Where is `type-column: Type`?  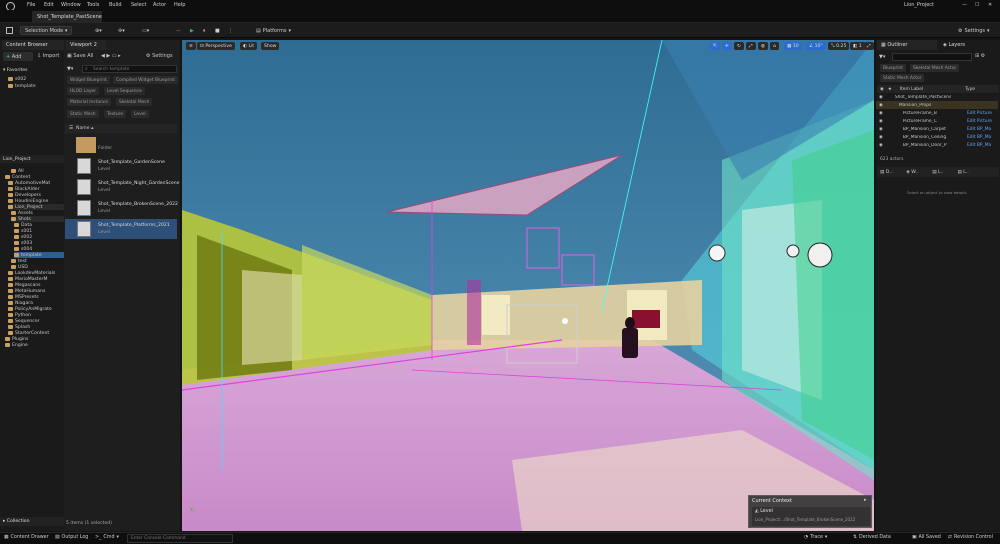 type-column: Type is located at coordinates (970, 89).